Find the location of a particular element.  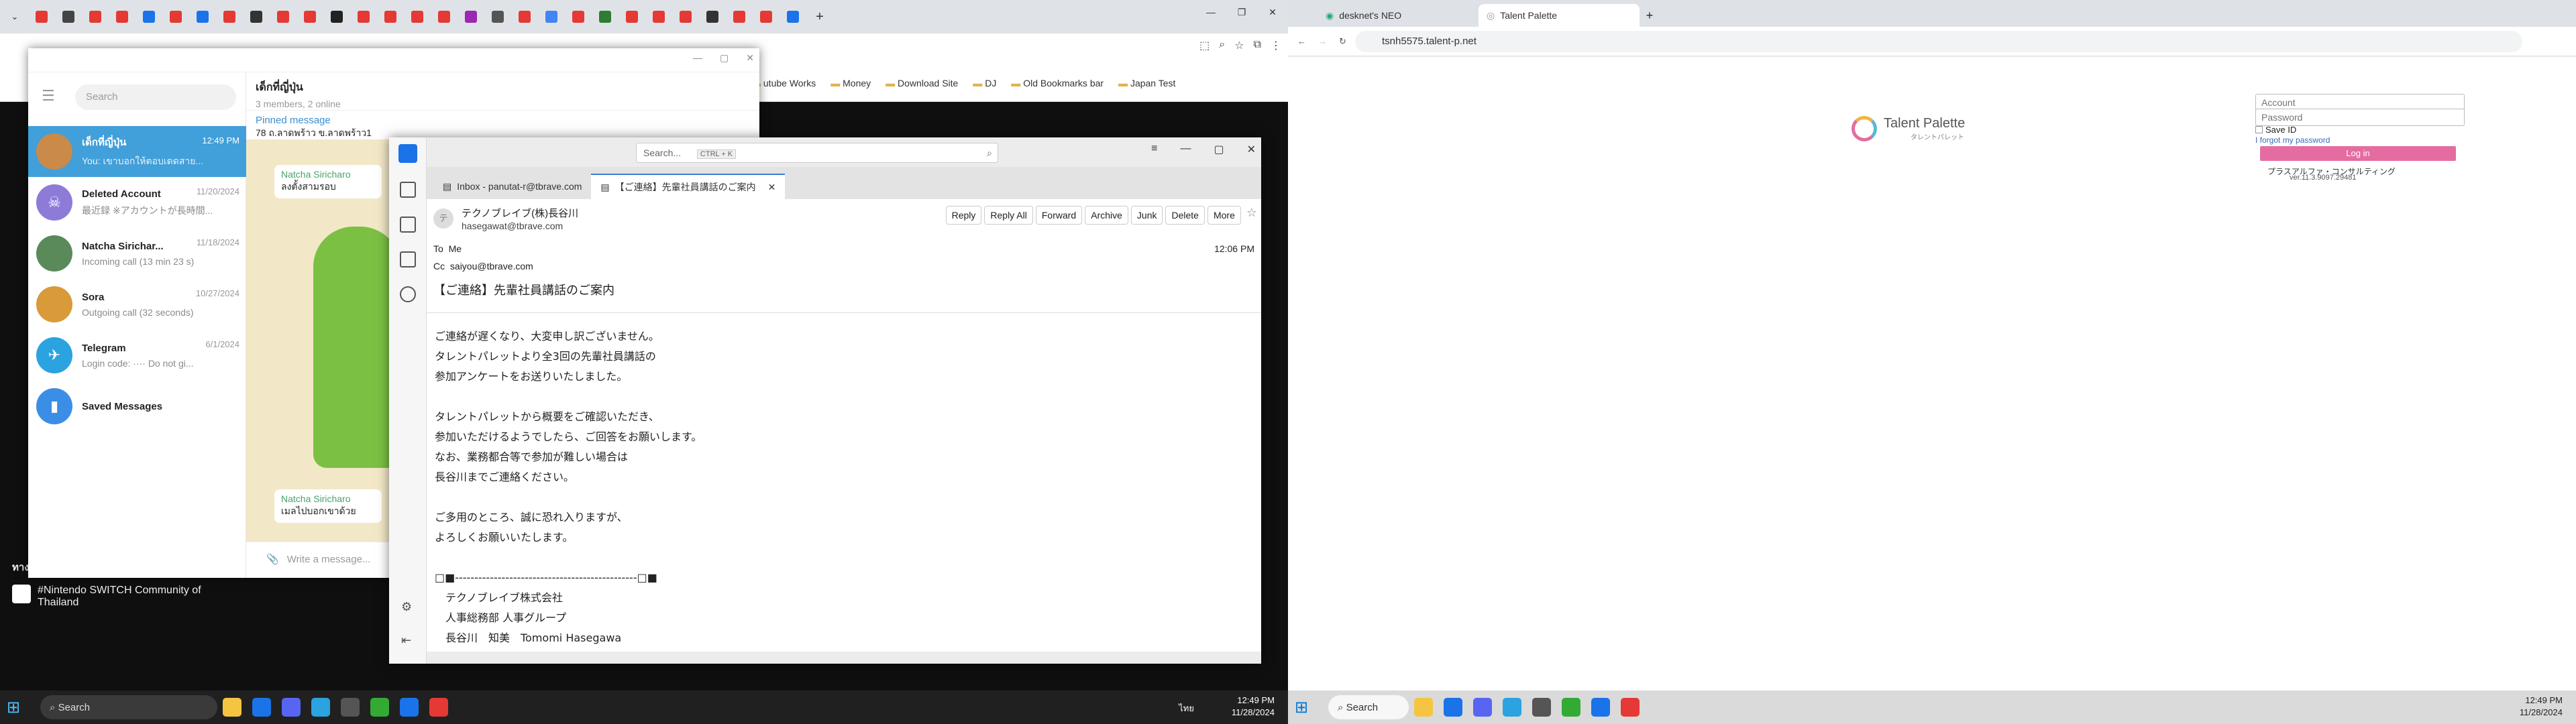

reply-all-button: Reply All is located at coordinates (1008, 215).